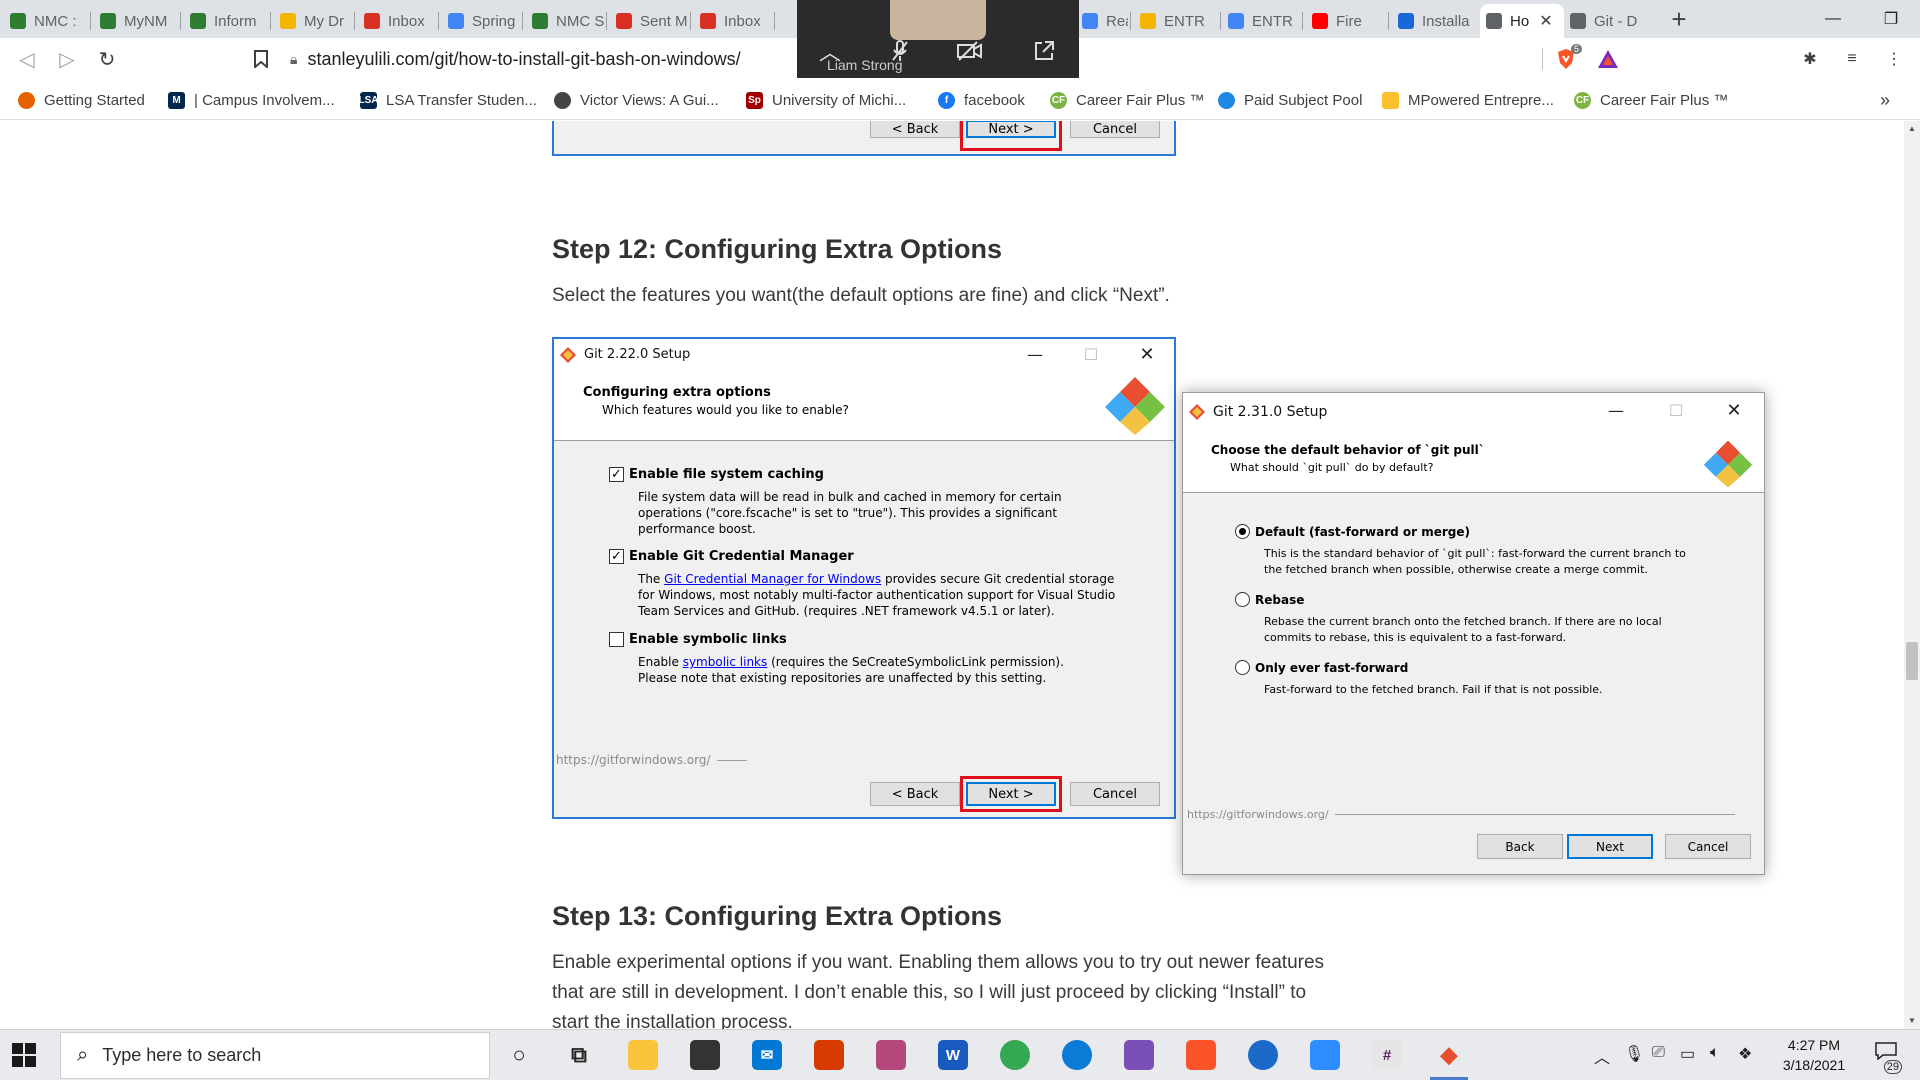 This screenshot has height=1080, width=1920. I want to click on pull-behavior-radio-option: Default (fast-forward or merge), so click(1352, 531).